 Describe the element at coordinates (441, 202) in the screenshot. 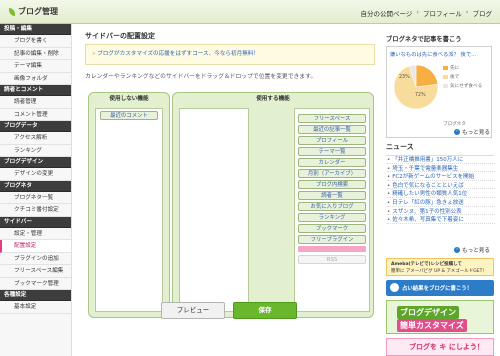

I see `news-item: • 日テレ「紅の豚」急きょ放送` at that location.